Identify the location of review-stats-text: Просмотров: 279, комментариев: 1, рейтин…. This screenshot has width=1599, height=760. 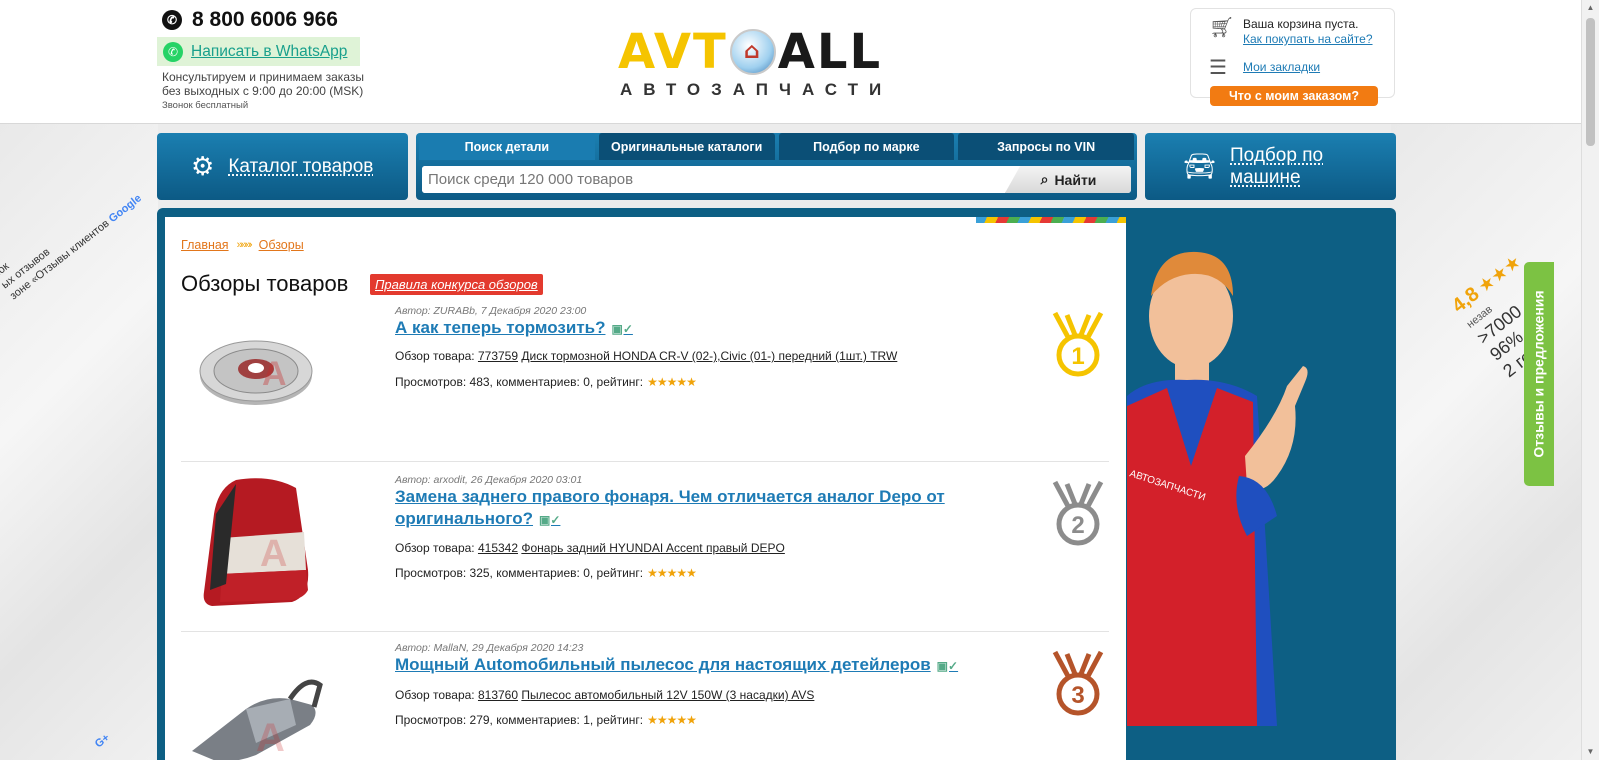
(519, 720).